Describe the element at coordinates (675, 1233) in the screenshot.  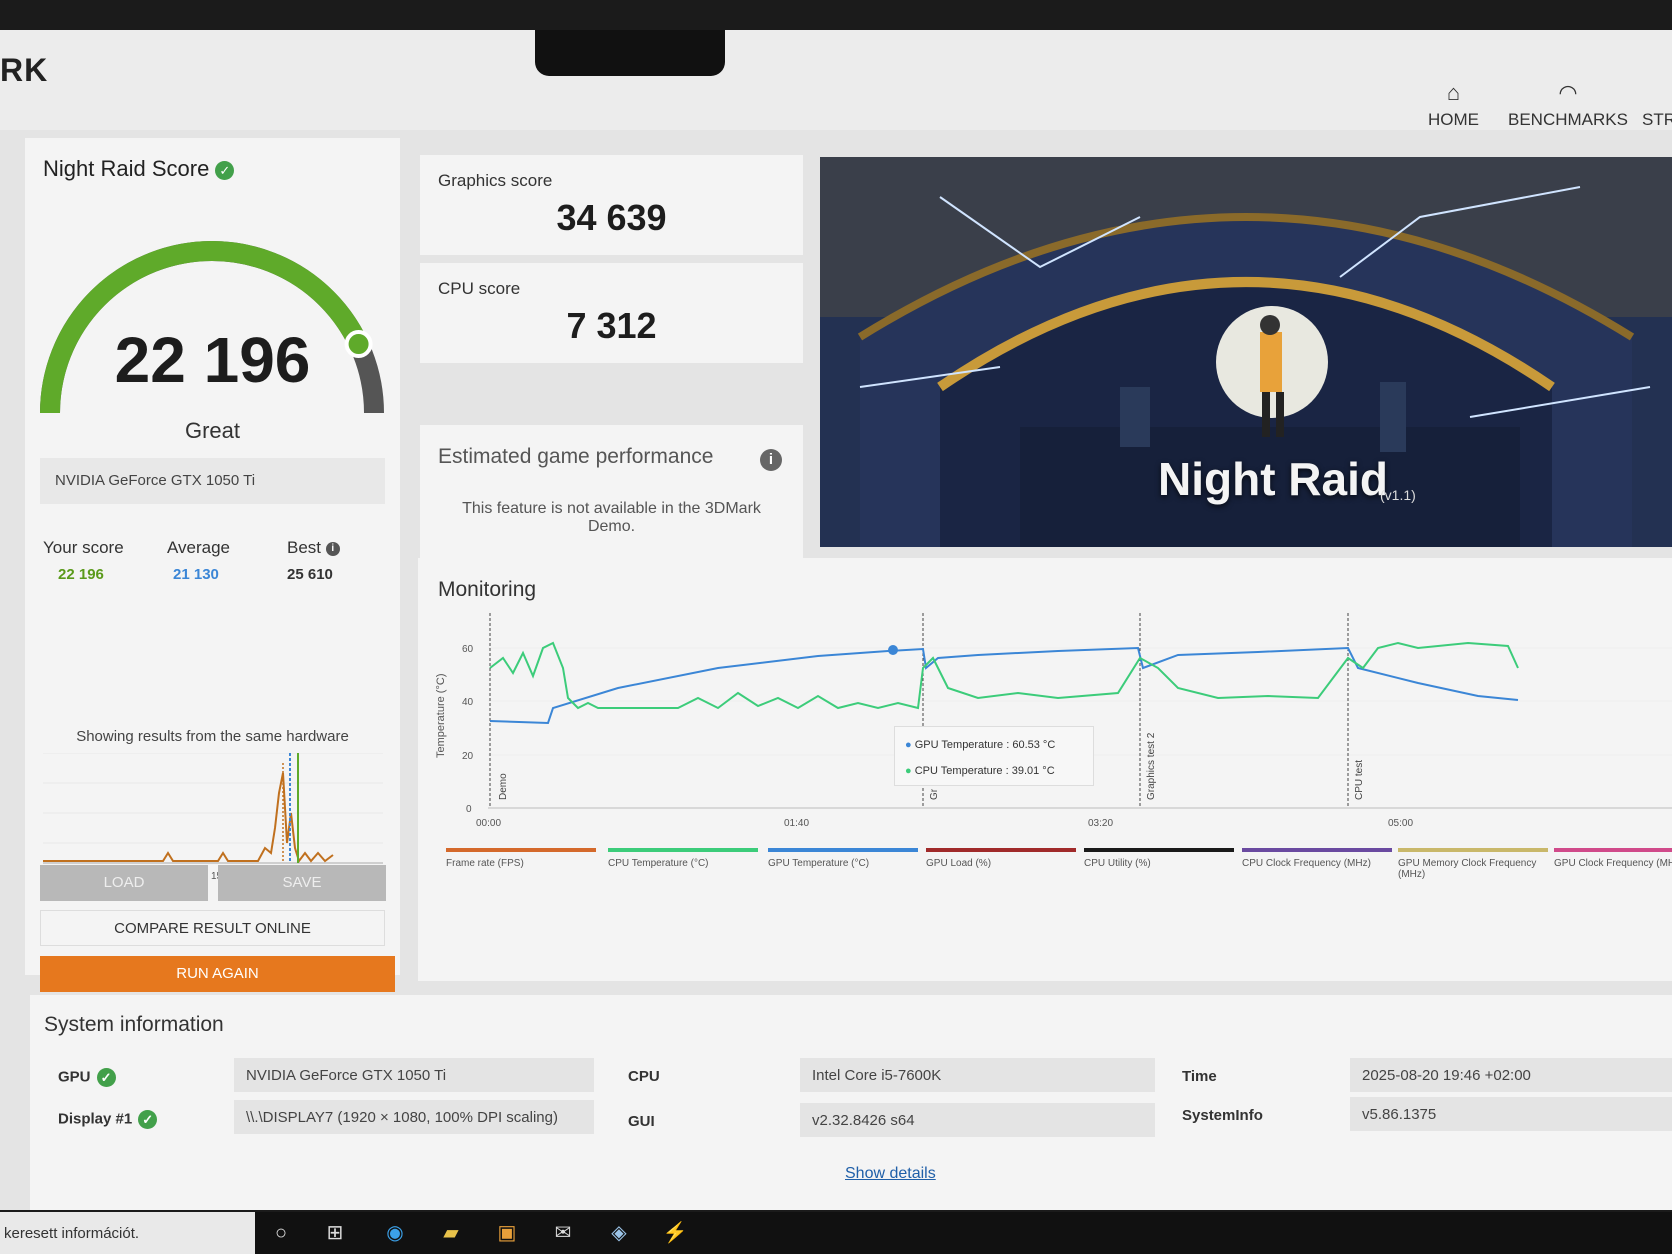
I see `3dmark-icon: ⚡` at that location.